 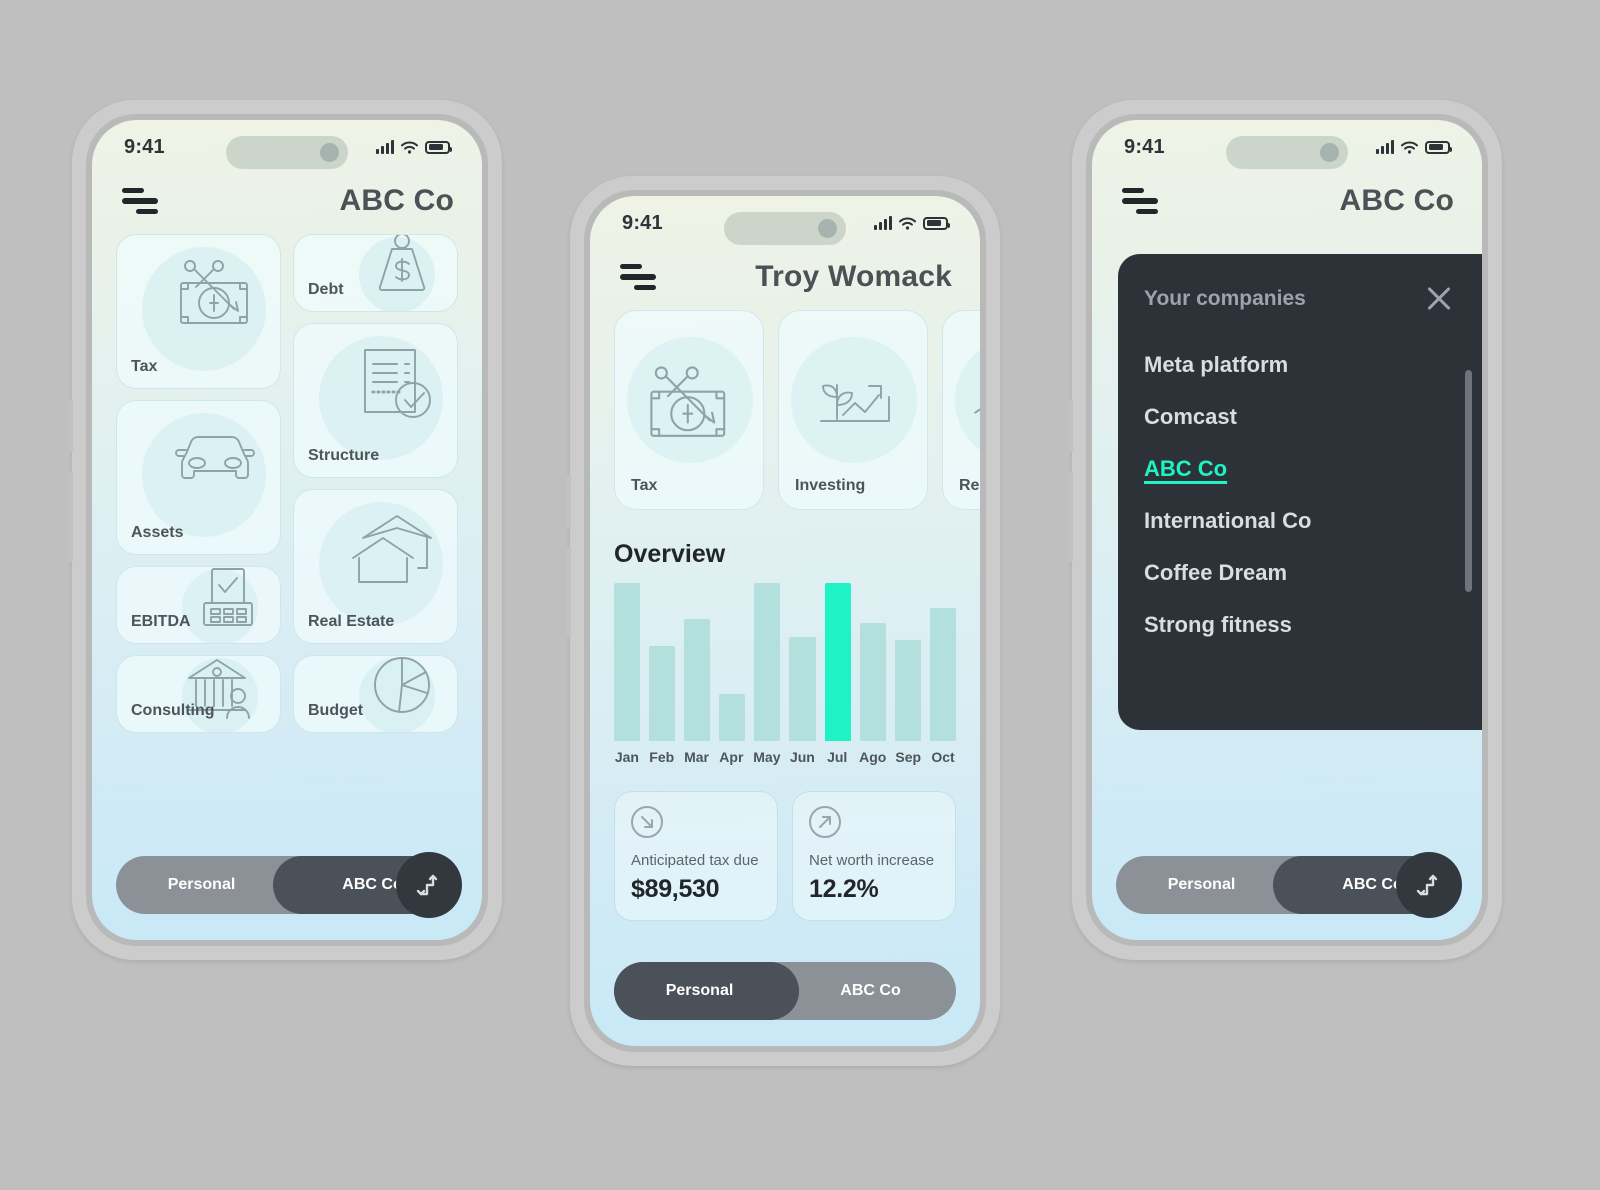 What do you see at coordinates (1190, 417) in the screenshot?
I see `company-list-item: Comcast` at bounding box center [1190, 417].